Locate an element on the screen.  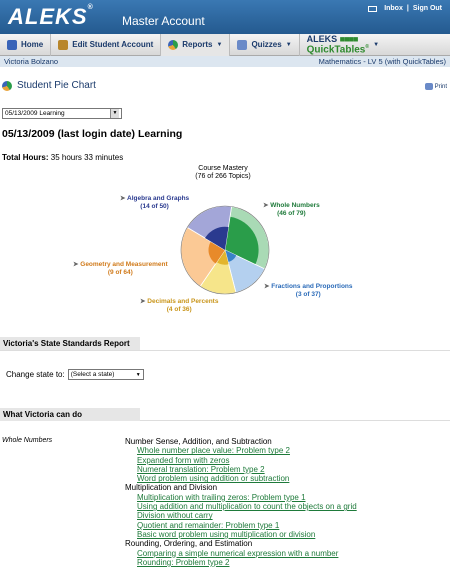
inbox-link: Inbox is located at coordinates (393, 8).